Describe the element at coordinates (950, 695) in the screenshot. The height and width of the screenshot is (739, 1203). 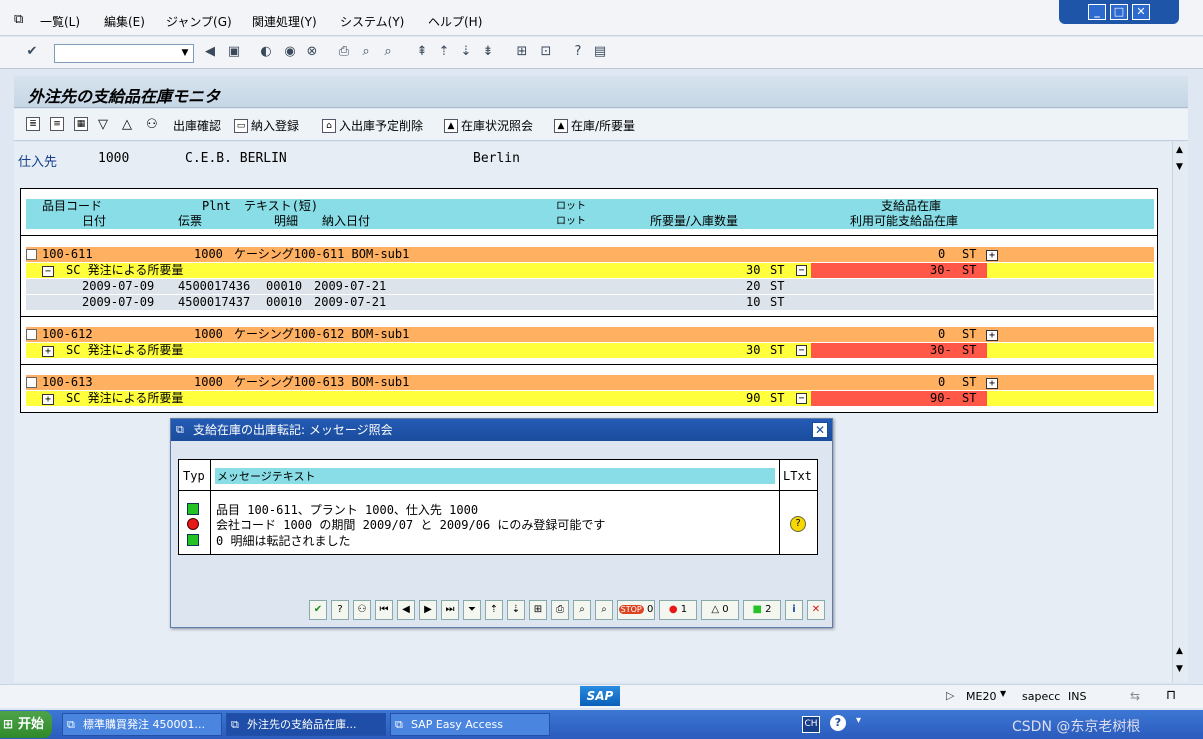
I see `play-icon: ▷` at that location.